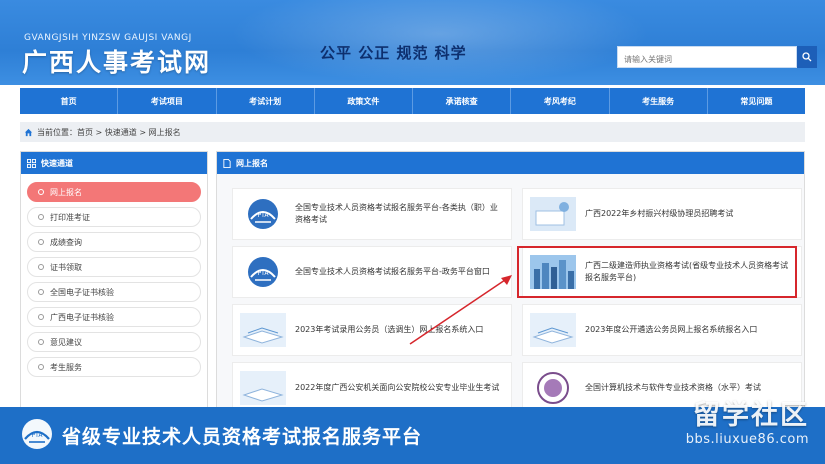 The width and height of the screenshot is (825, 464). I want to click on main-header: 网上报名, so click(510, 163).